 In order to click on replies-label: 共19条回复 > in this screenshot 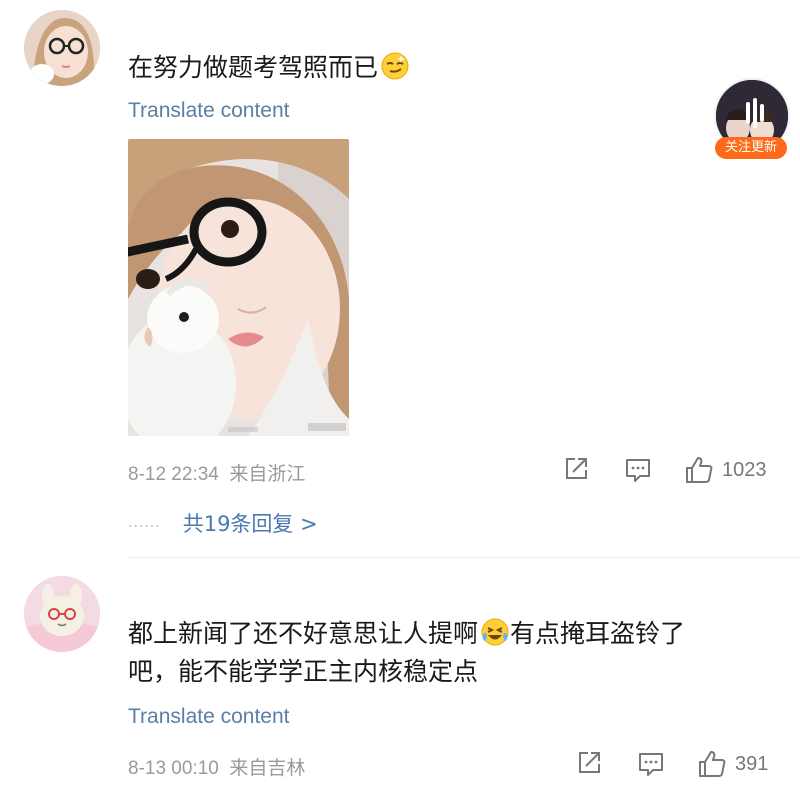, I will do `click(250, 524)`.